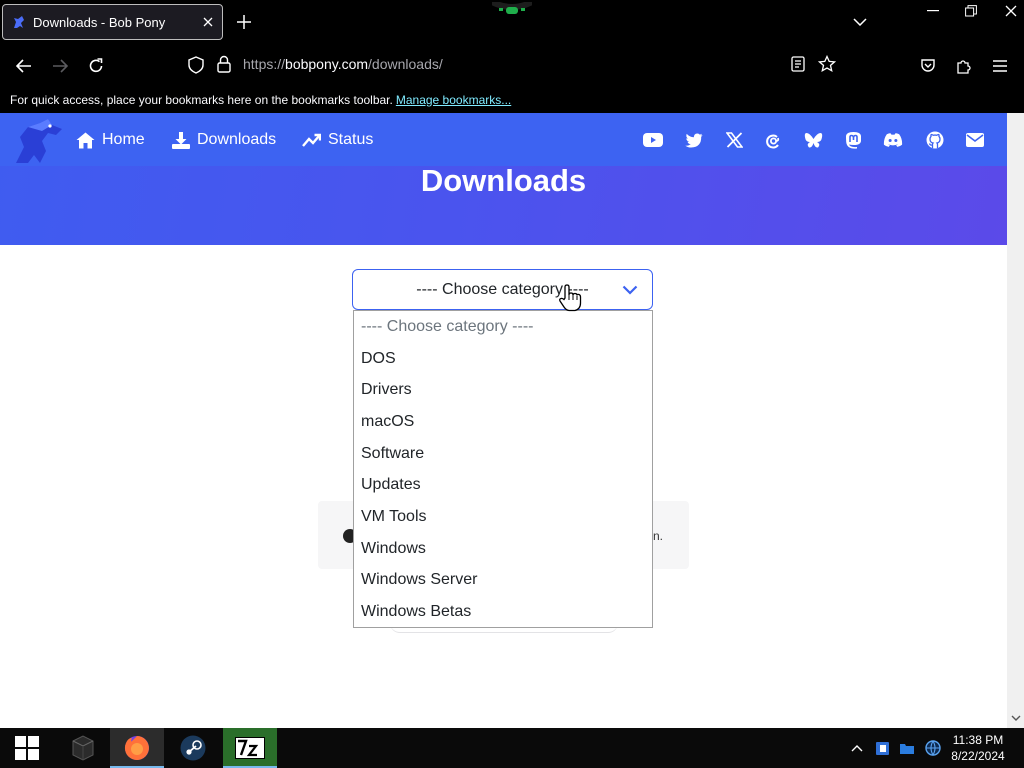 Image resolution: width=1024 pixels, height=768 pixels. I want to click on url-bar: https://bobpony.com/downloads/, so click(515, 65).